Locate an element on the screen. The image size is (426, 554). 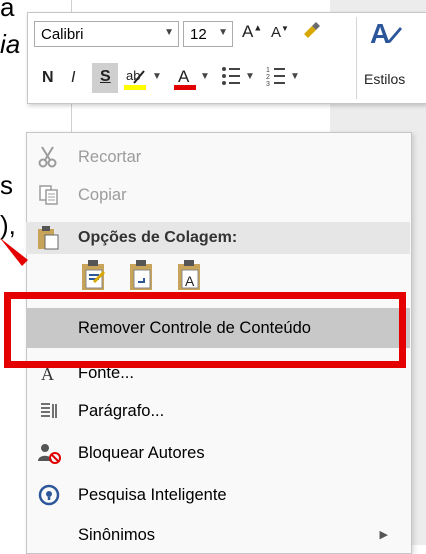
menu-item-synonyms: Sinônimos ▶ is located at coordinates (218, 535).